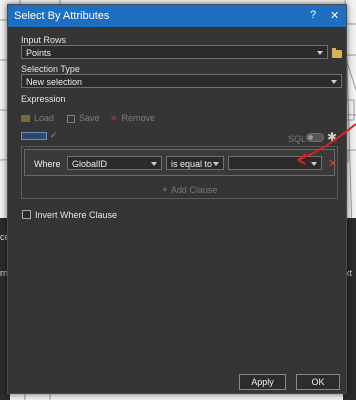 The height and width of the screenshot is (400, 356). What do you see at coordinates (337, 53) in the screenshot?
I see `folder-open-icon` at bounding box center [337, 53].